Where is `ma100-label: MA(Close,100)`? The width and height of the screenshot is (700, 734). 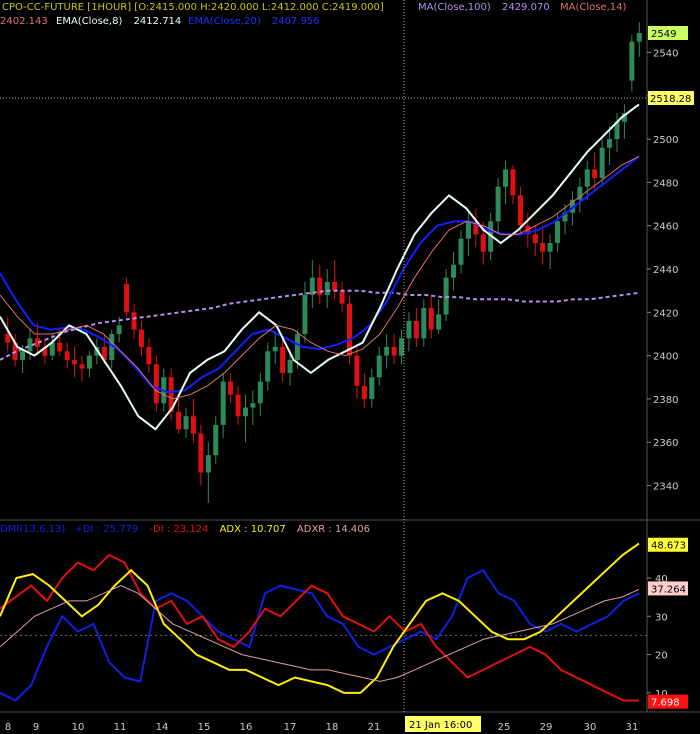
ma100-label: MA(Close,100) is located at coordinates (454, 7).